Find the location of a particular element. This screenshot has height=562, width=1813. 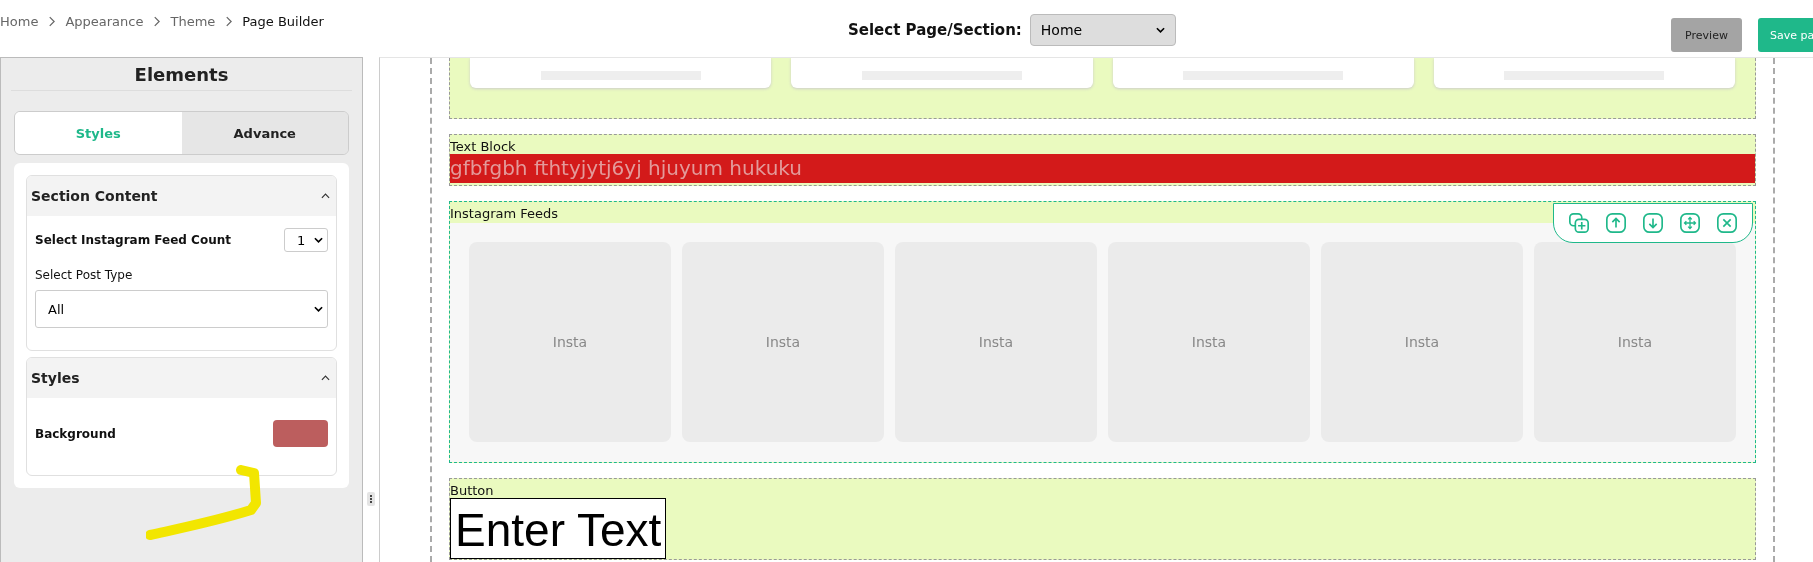

duplicate-icon is located at coordinates (1579, 223).